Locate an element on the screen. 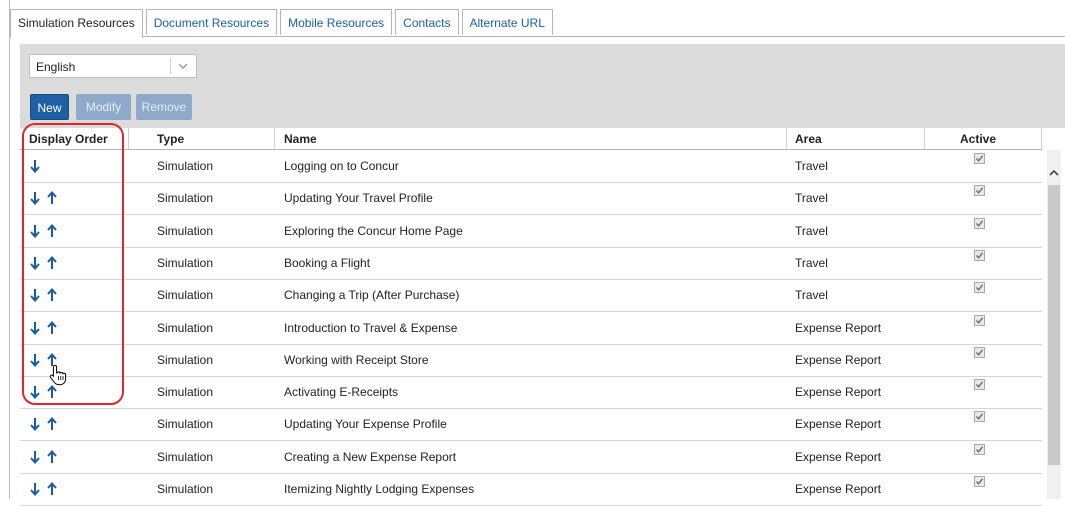  table-header: Display Order Type Name Area Active is located at coordinates (531, 139).